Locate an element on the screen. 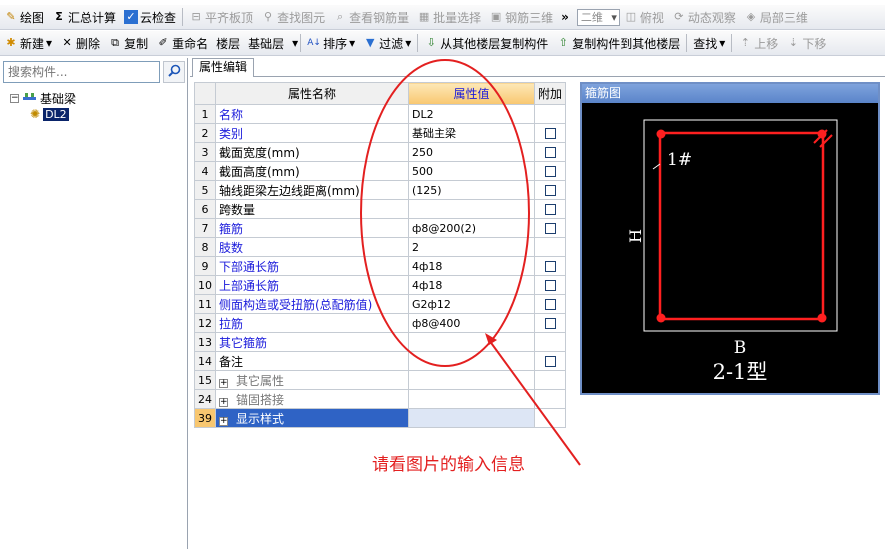  table-row: 4 截面高度(mm) 500 is located at coordinates (380, 171).